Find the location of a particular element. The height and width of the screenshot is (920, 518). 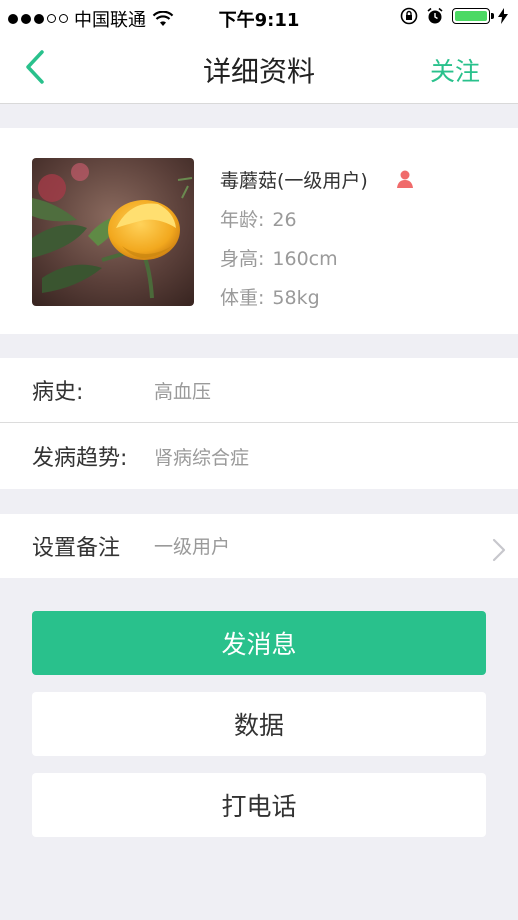

height-value: 160cm is located at coordinates (305, 259).